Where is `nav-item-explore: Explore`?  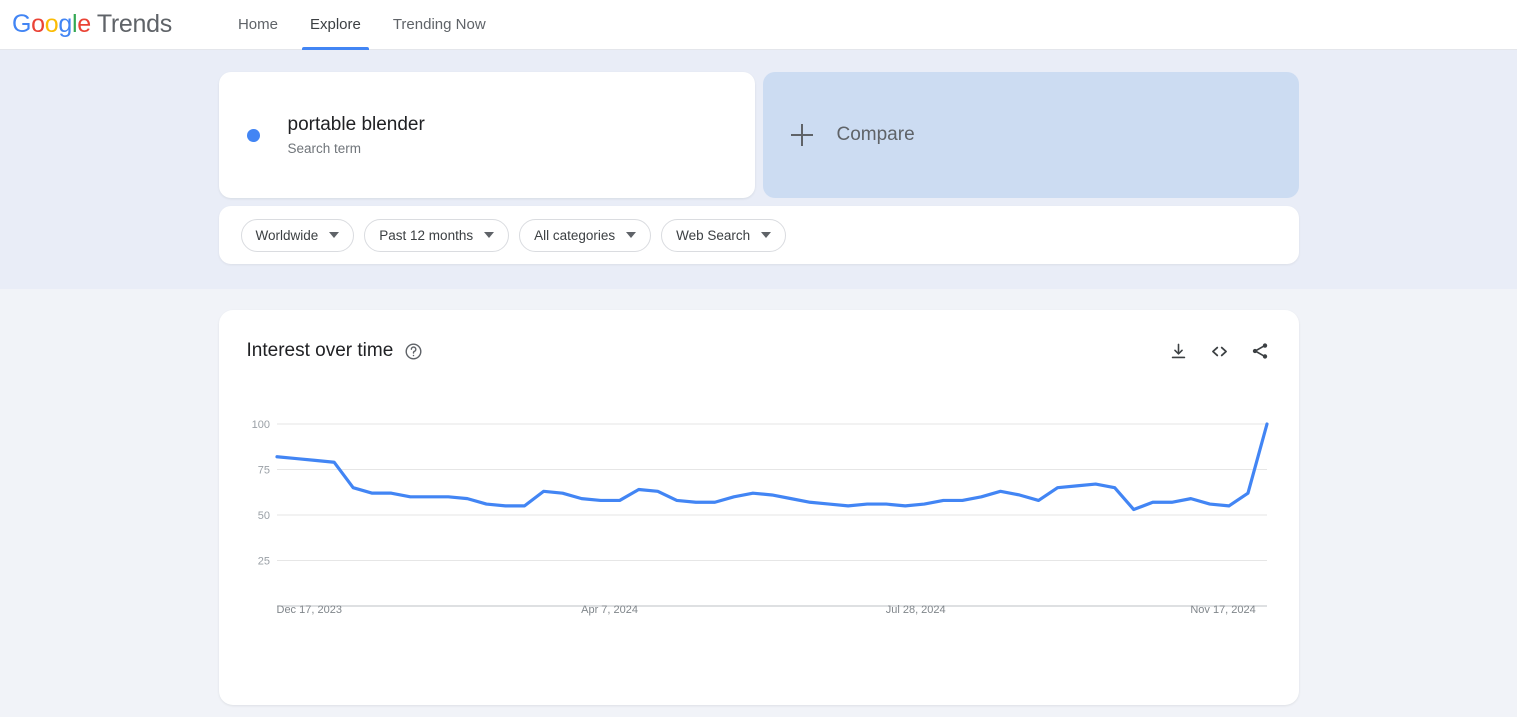
nav-item-explore: Explore is located at coordinates (335, 25).